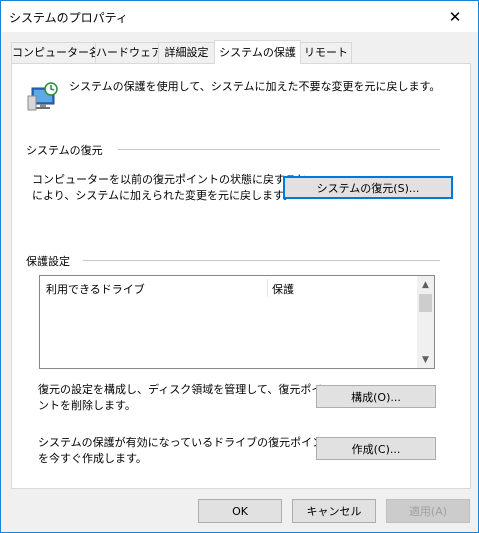  I want to click on window-title: システムのプロパティ, so click(68, 18).